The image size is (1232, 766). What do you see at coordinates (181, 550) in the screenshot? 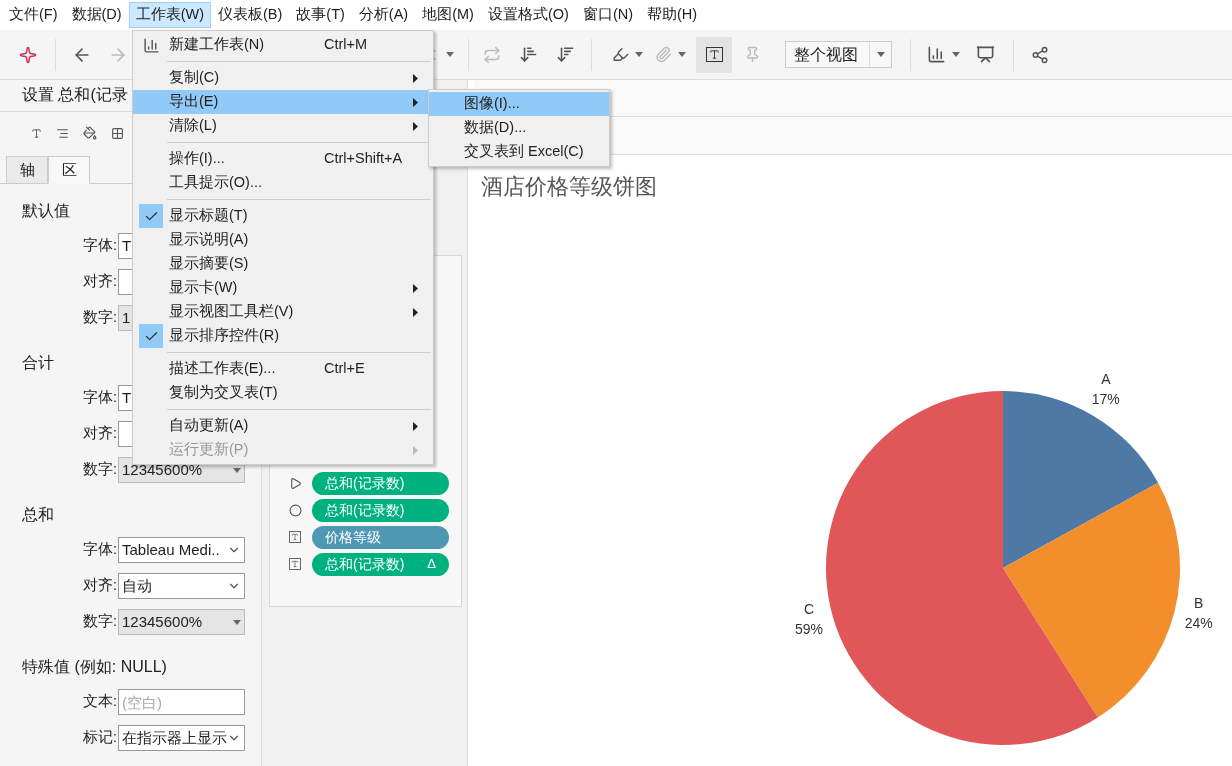
I see `select-field: Tableau Medi..` at bounding box center [181, 550].